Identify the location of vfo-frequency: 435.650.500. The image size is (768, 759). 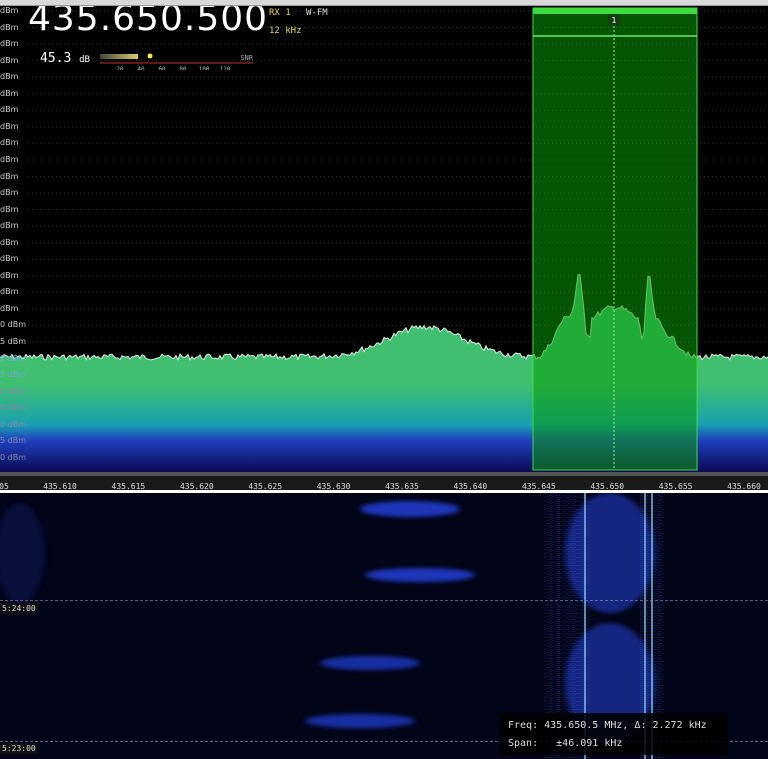
(148, 22).